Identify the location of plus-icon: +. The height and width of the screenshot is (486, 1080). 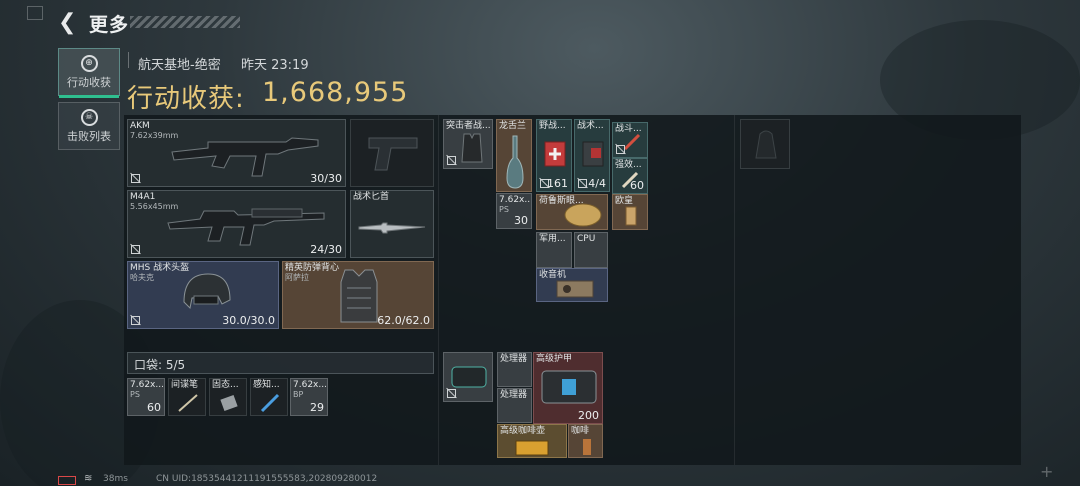
(1047, 471).